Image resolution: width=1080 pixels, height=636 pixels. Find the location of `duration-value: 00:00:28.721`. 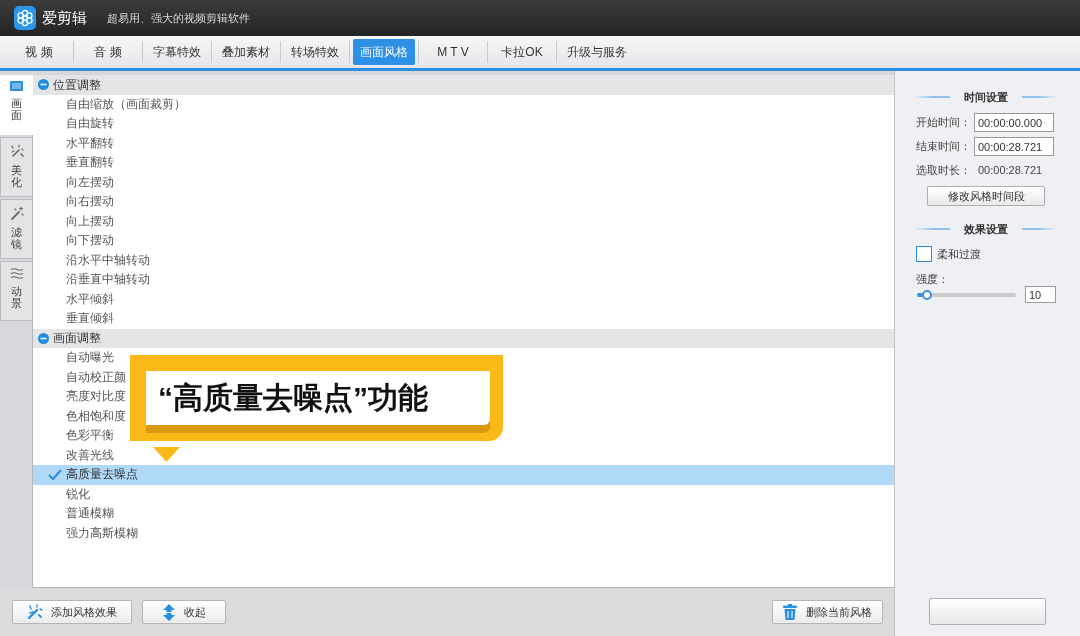

duration-value: 00:00:28.721 is located at coordinates (1010, 170).